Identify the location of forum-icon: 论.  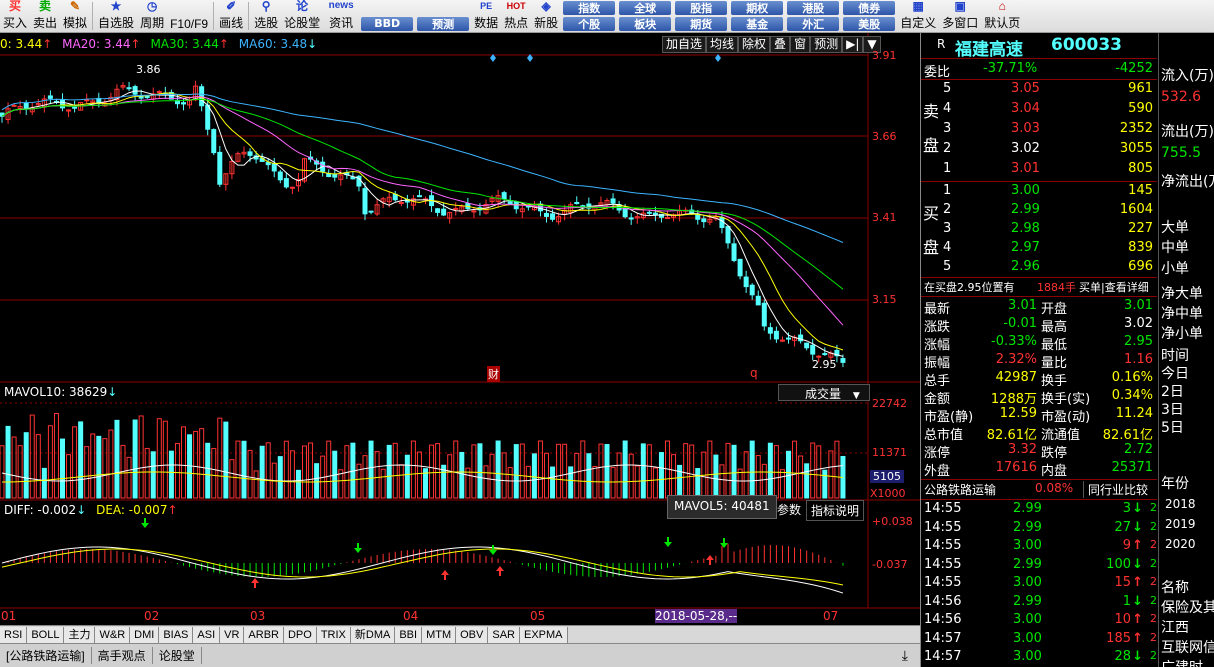
(302, 6).